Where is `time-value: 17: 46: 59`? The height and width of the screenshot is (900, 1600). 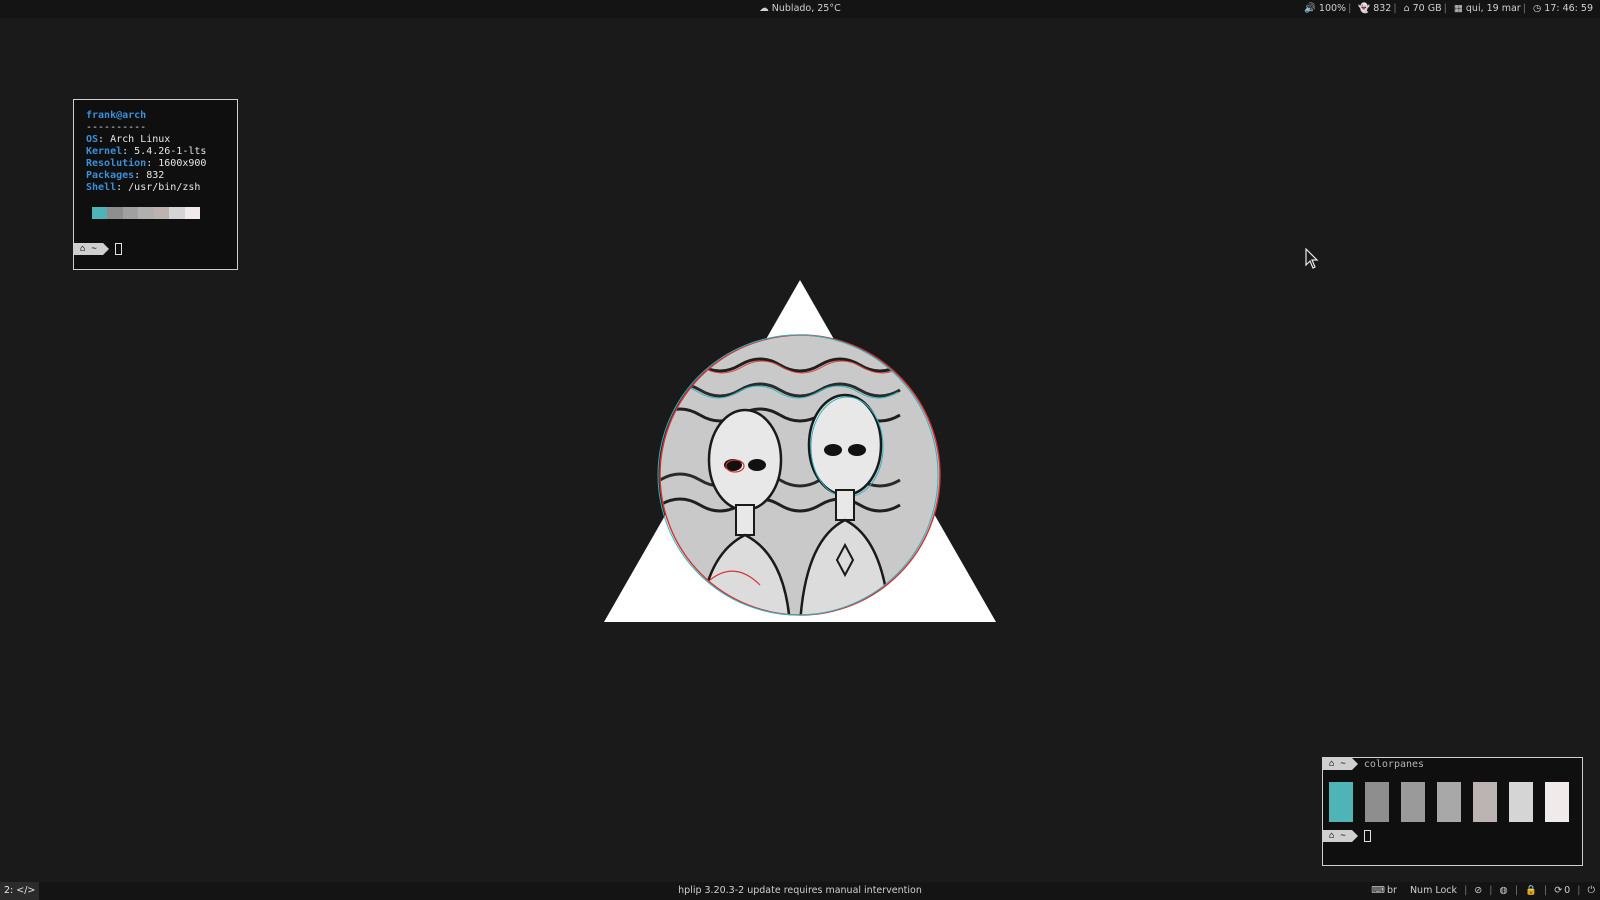 time-value: 17: 46: 59 is located at coordinates (1568, 8).